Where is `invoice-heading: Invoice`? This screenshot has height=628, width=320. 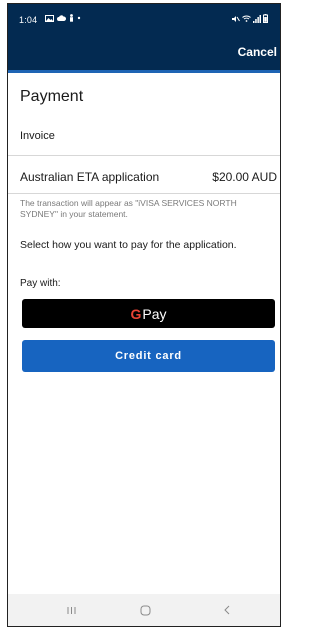
invoice-heading: Invoice is located at coordinates (37, 136).